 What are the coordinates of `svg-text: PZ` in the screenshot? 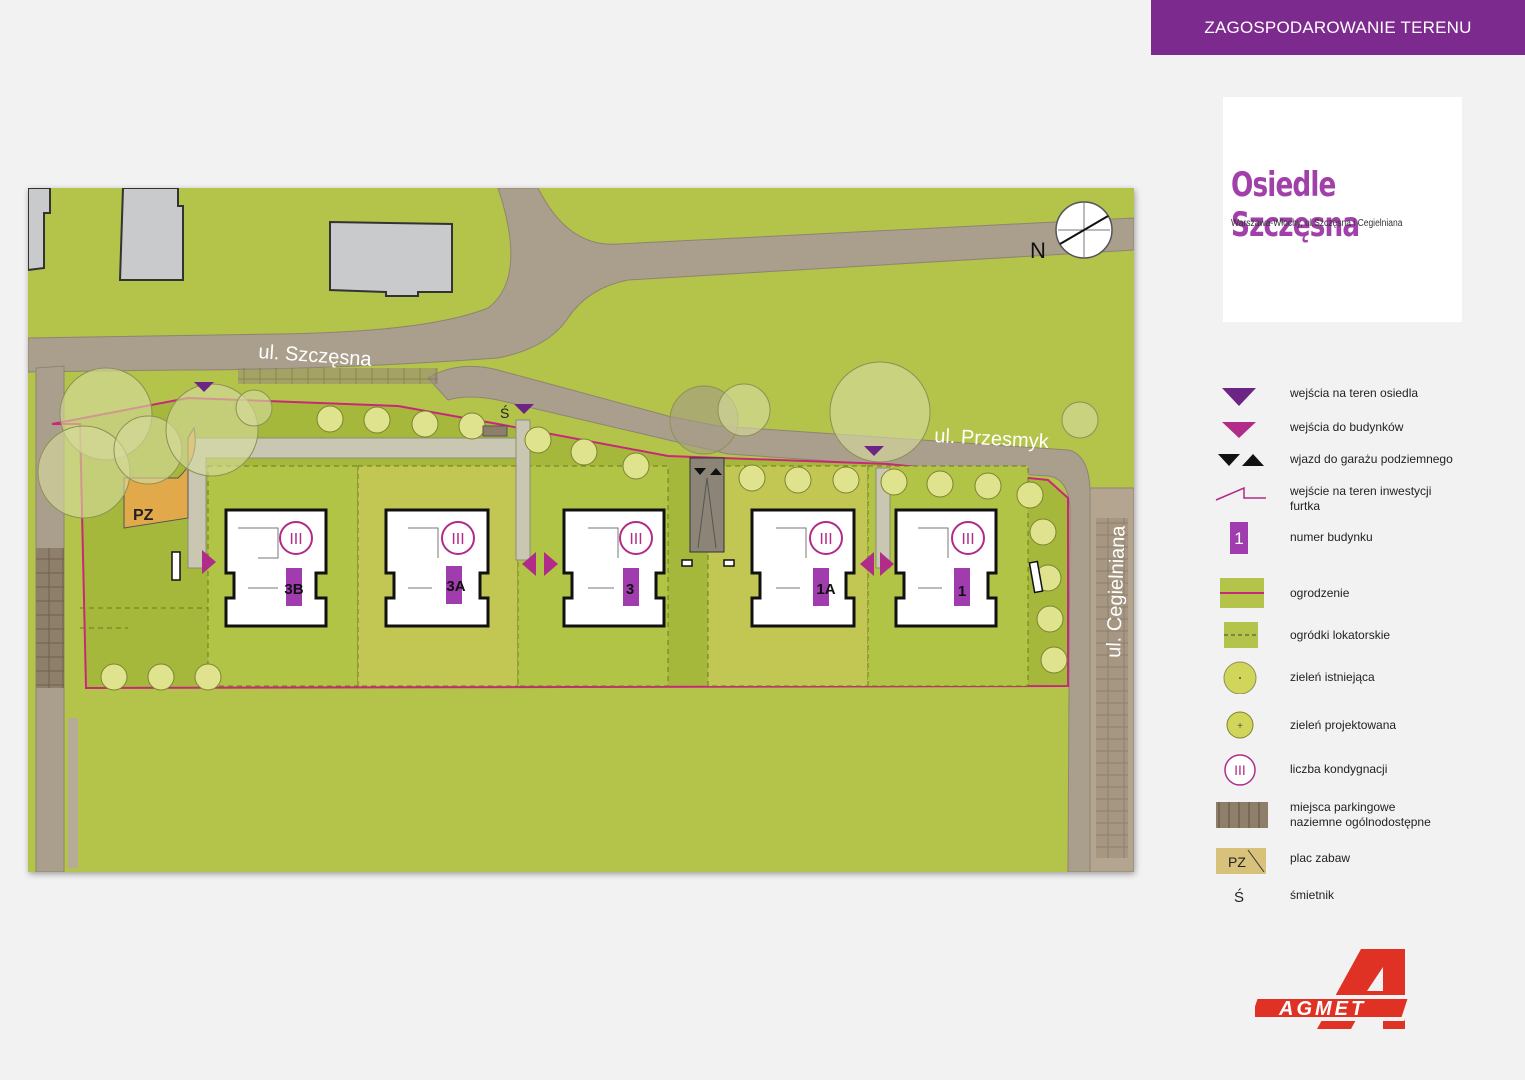 It's located at (1237, 862).